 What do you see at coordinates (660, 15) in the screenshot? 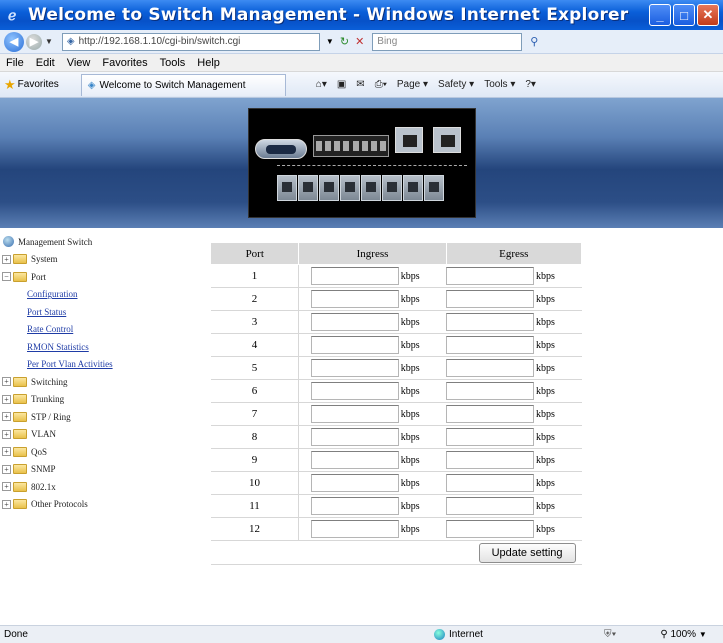
I see `minimize-button: _` at bounding box center [660, 15].